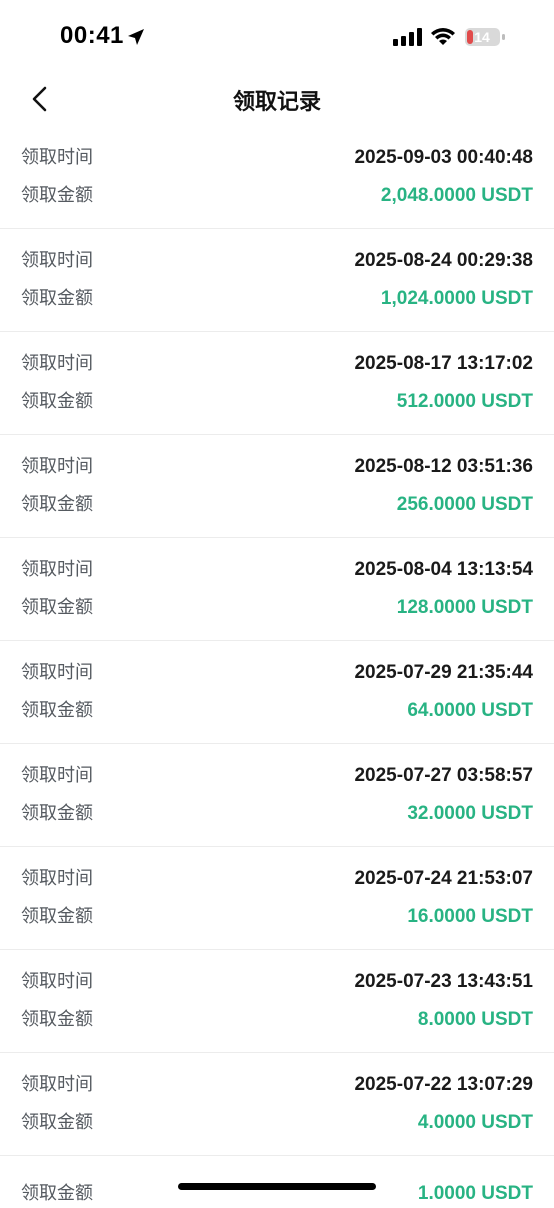  Describe the element at coordinates (443, 569) in the screenshot. I see `claim-time-value: 2025-08-04 13:13:54` at that location.